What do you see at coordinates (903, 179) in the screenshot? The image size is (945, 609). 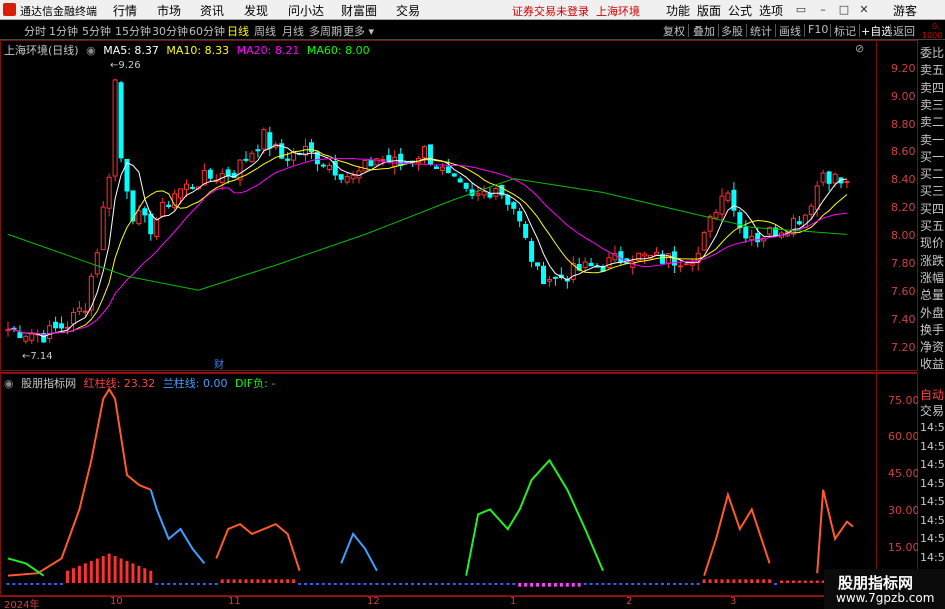 I see `price-tick: 8.40` at bounding box center [903, 179].